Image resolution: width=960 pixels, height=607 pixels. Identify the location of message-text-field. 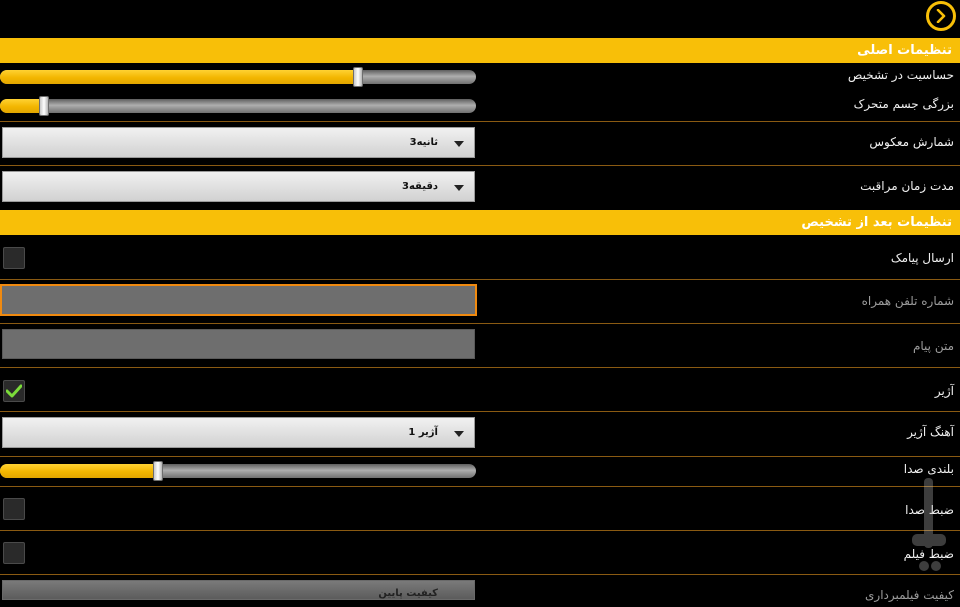
(238, 344).